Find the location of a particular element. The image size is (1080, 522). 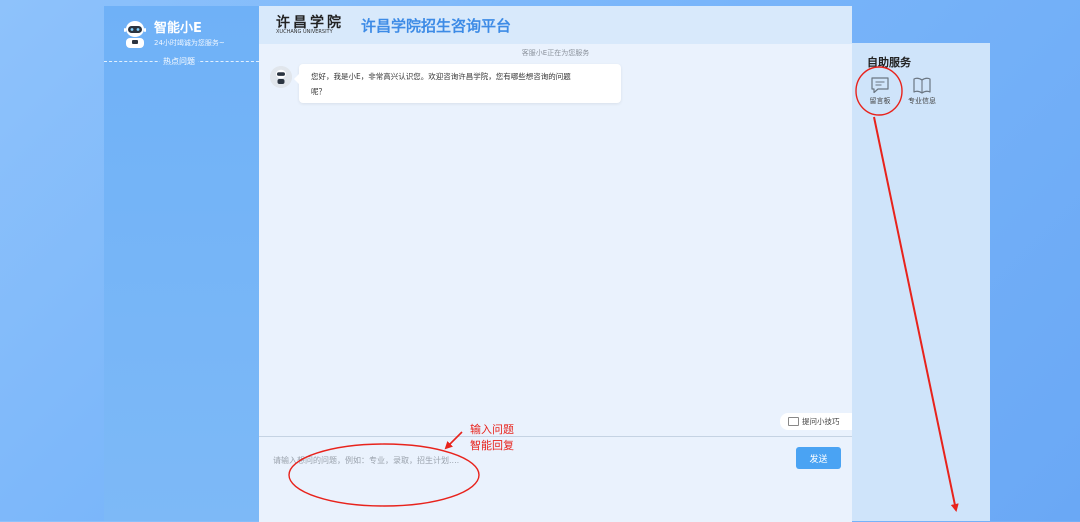

self-service-panel: 自助服务 留言板 专业信息 is located at coordinates (921, 282).